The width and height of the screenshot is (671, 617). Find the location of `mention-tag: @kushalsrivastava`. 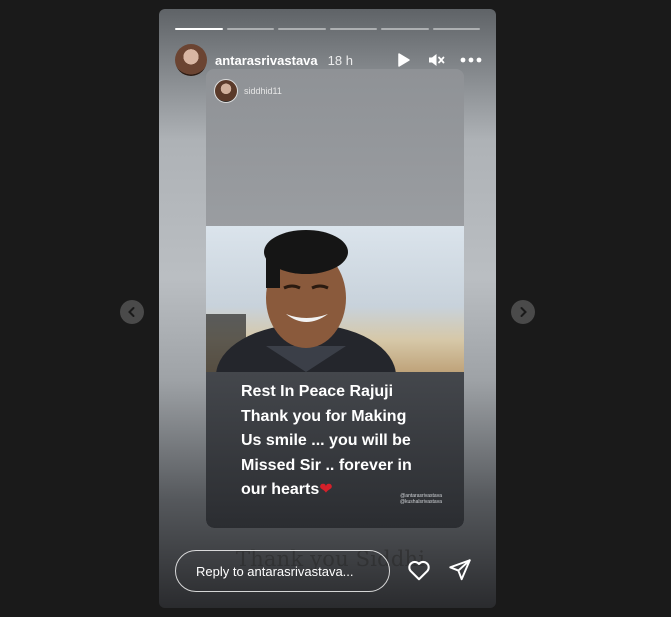

mention-tag: @kushalsrivastava is located at coordinates (420, 502).